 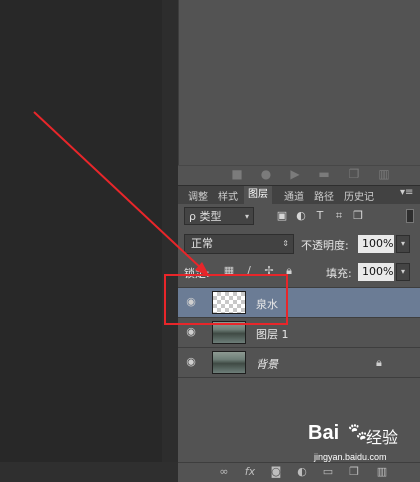 I want to click on watermark-url: jingyan.baidu.com, so click(x=350, y=457).